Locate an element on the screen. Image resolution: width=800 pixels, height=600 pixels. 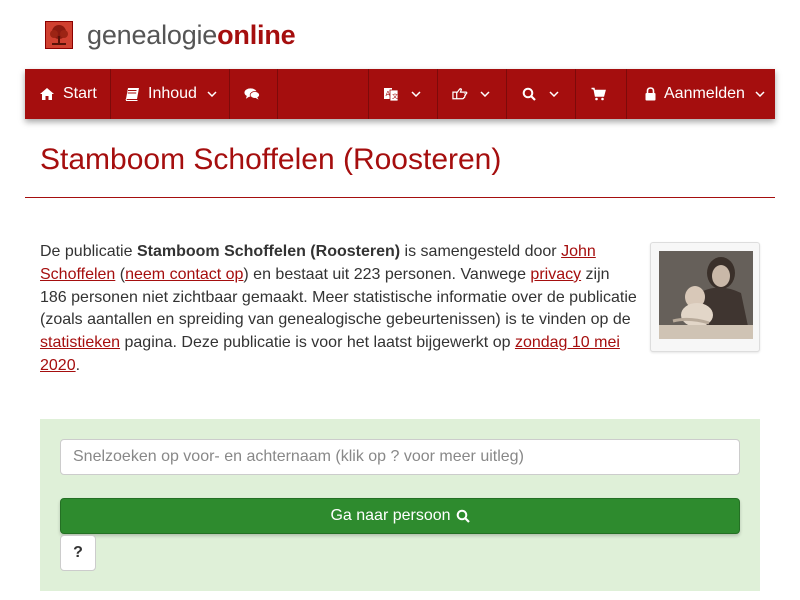
language-icon: A文 is located at coordinates (391, 94).